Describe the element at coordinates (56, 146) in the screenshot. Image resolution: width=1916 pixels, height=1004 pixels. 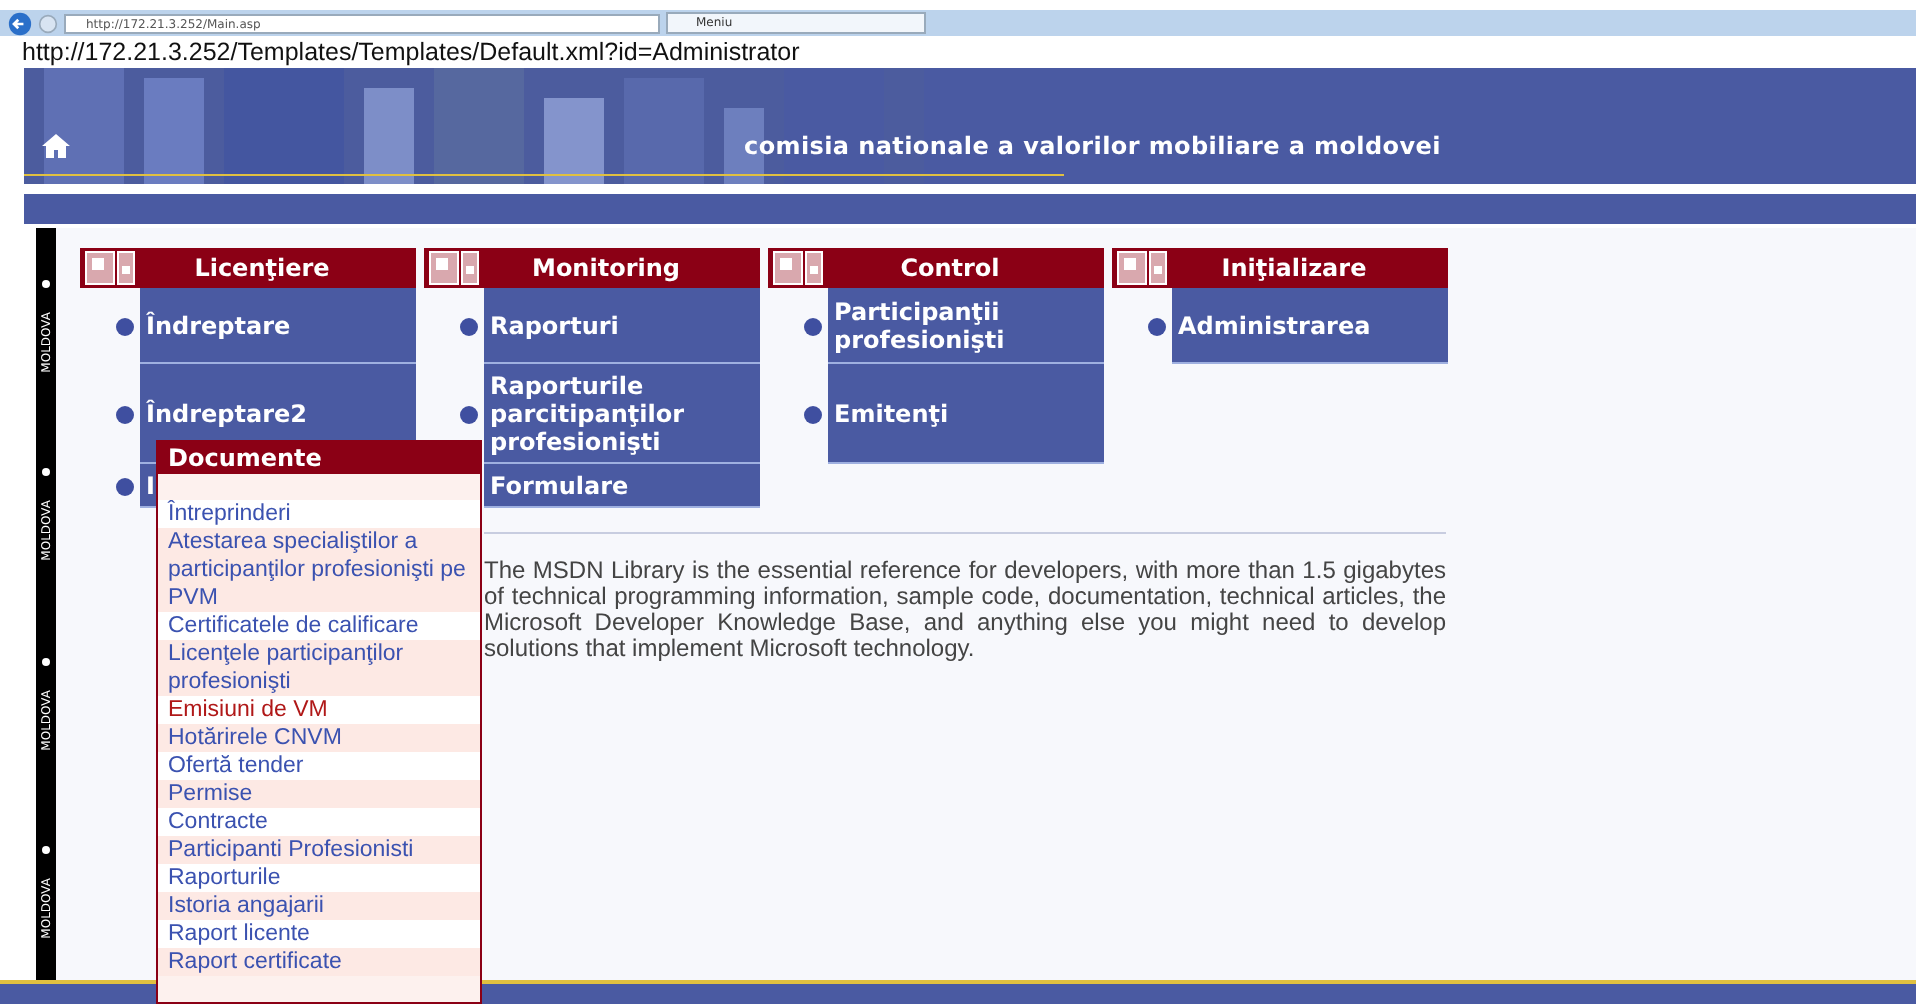
I see `home-icon` at that location.